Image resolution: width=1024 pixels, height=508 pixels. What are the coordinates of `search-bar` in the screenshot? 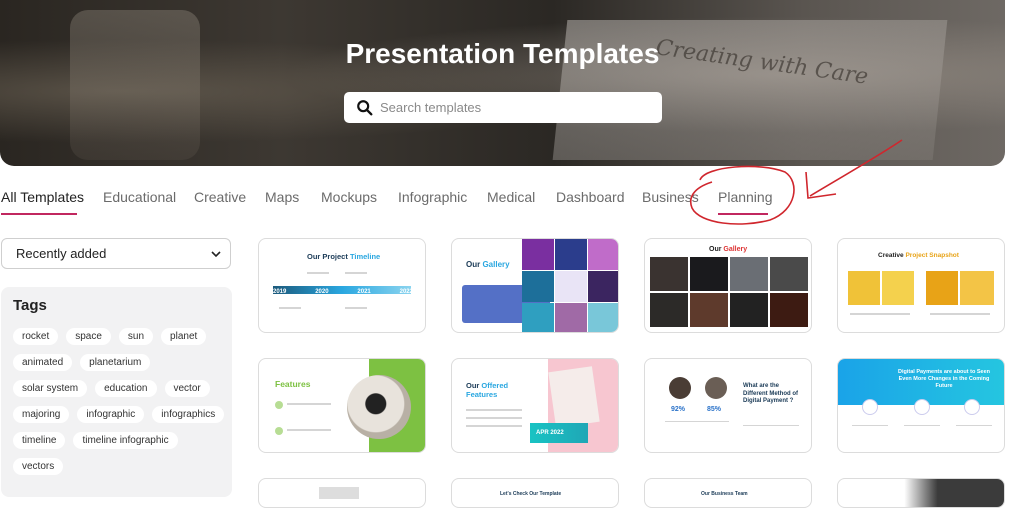 It's located at (503, 107).